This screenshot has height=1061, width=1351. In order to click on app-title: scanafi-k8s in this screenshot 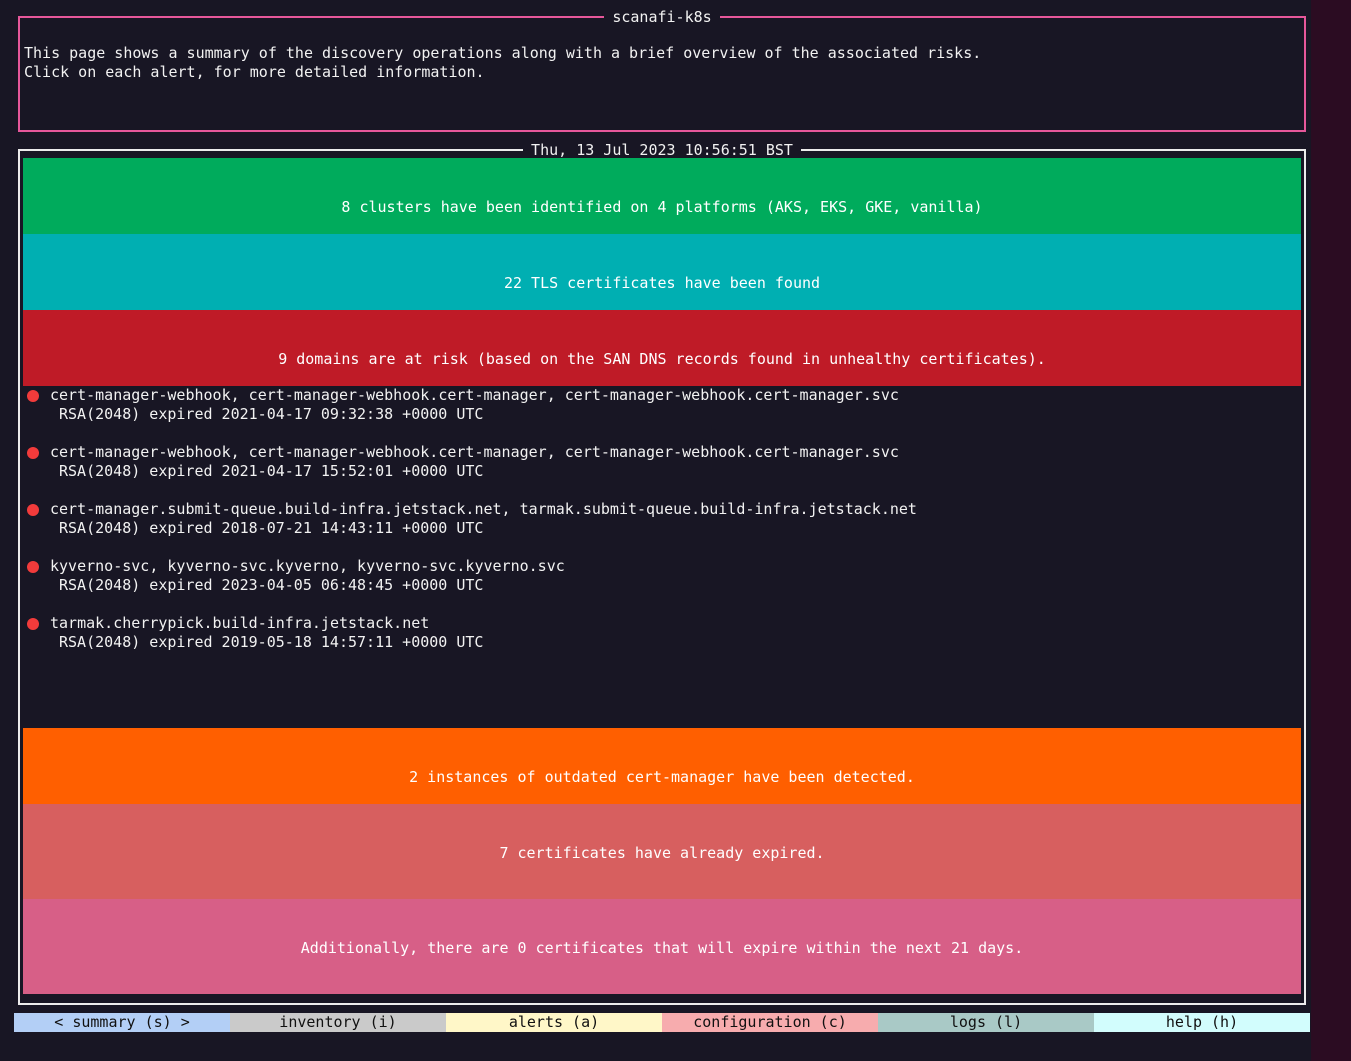, I will do `click(662, 17)`.